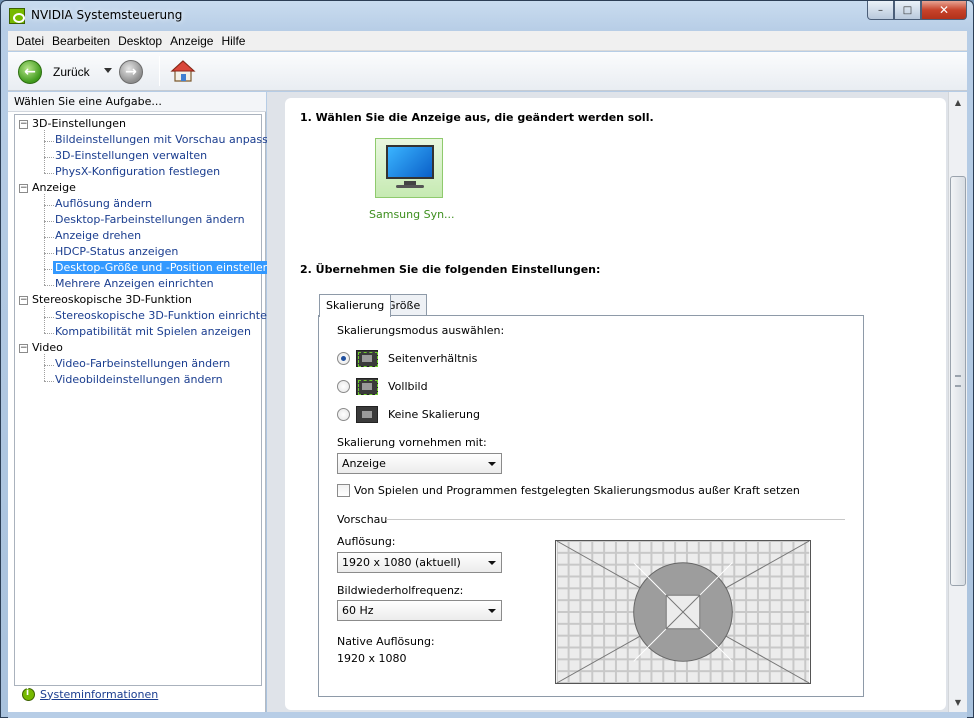 The image size is (974, 718). What do you see at coordinates (150, 219) in the screenshot?
I see `tree-link: Desktop-Farbeinstellungen ändern` at bounding box center [150, 219].